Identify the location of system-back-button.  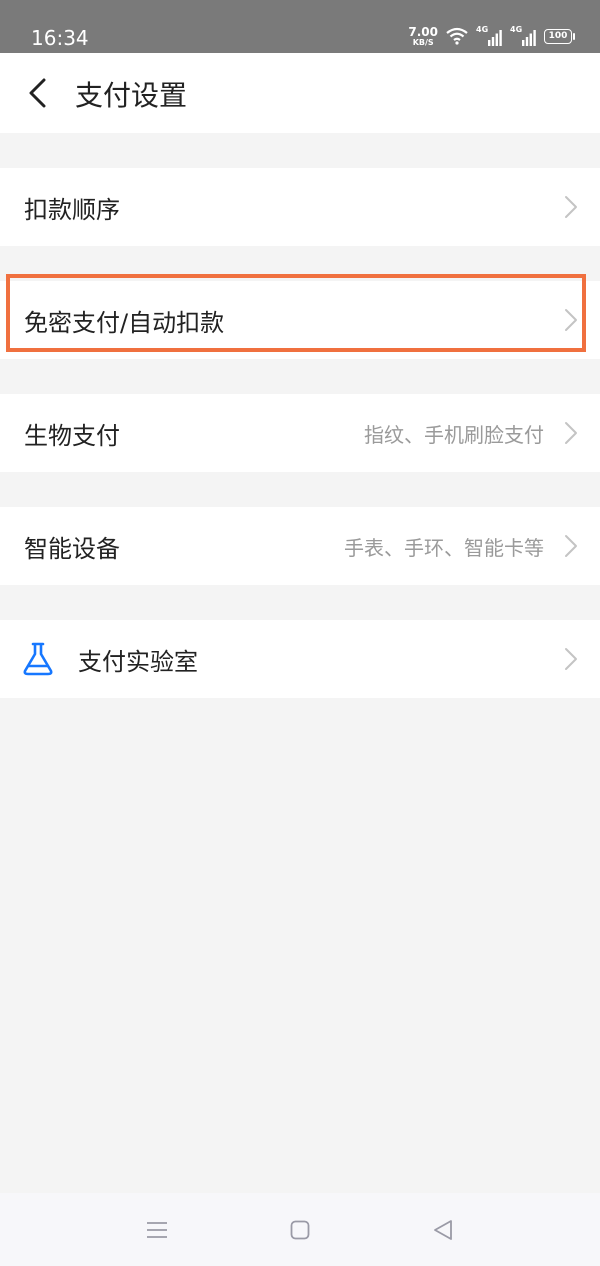
(443, 1230).